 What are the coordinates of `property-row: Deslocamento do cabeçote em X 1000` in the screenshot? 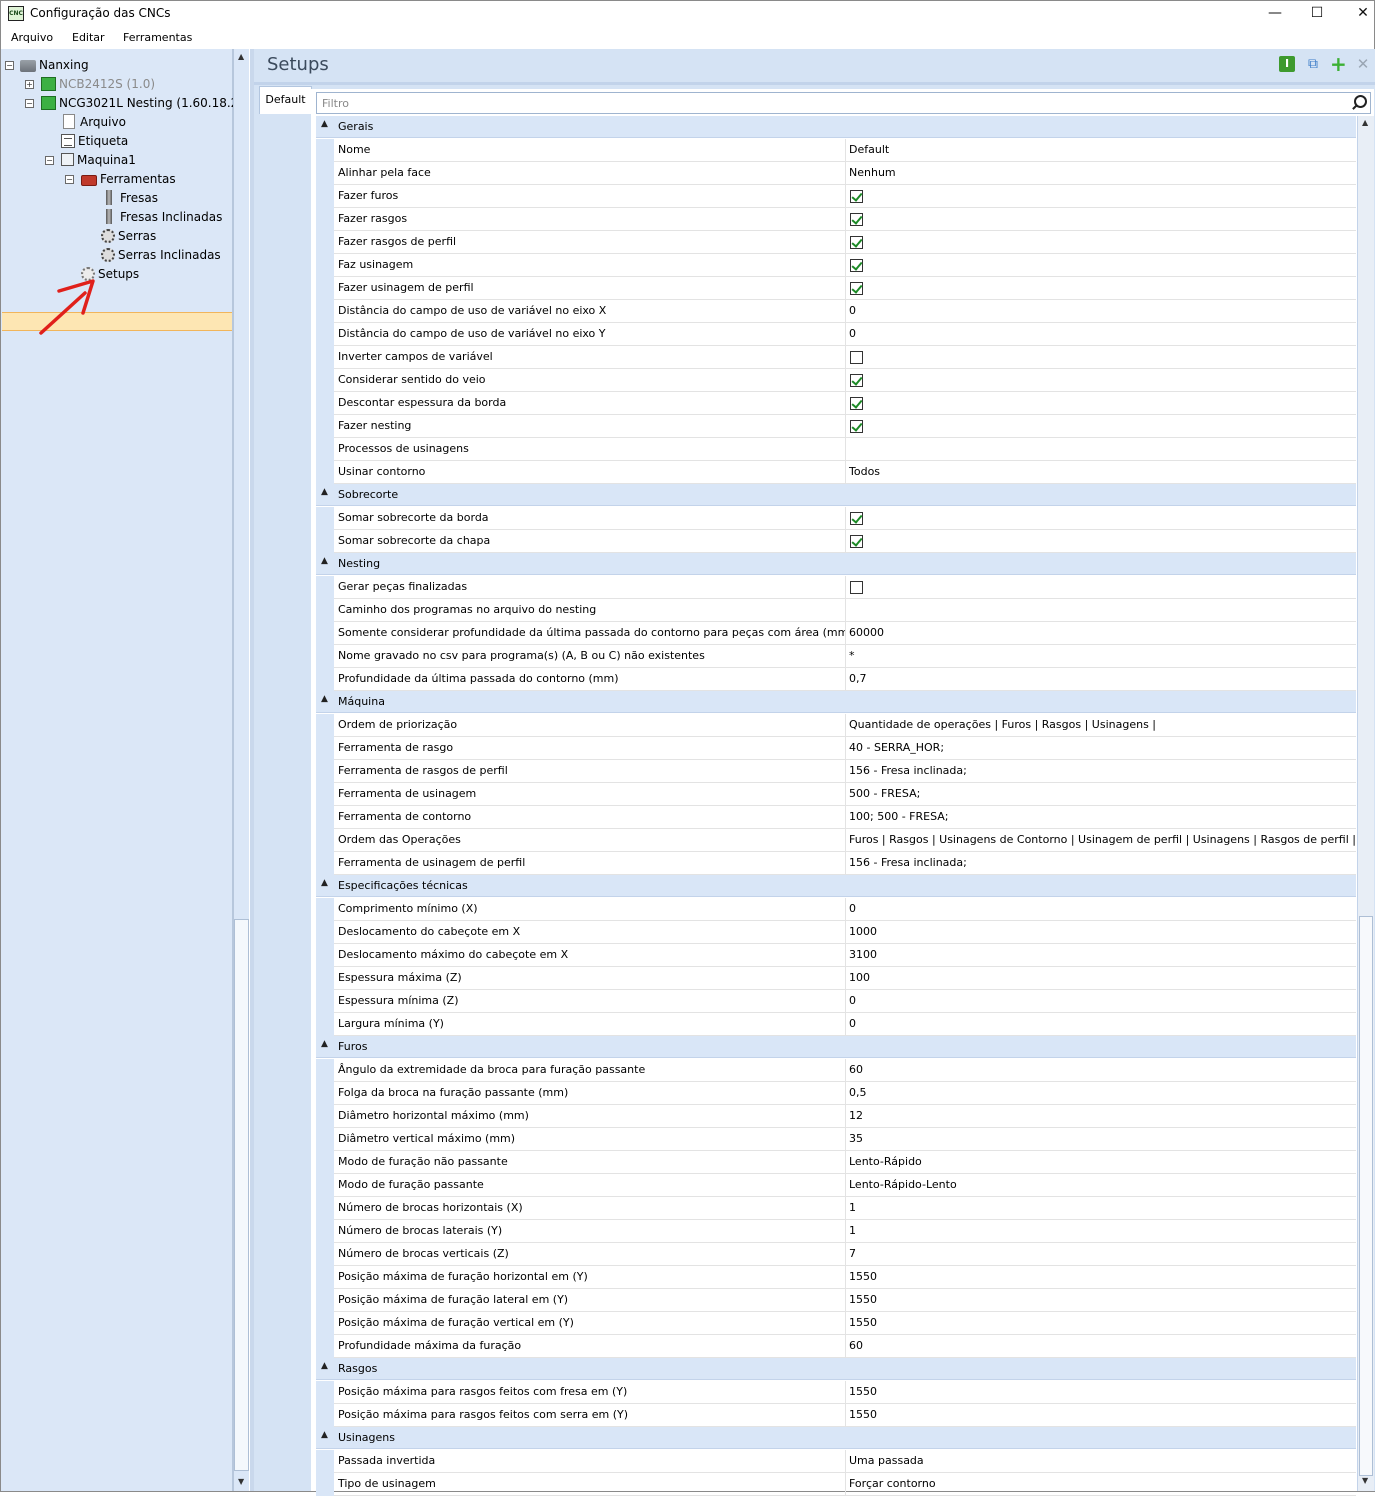 It's located at (836, 932).